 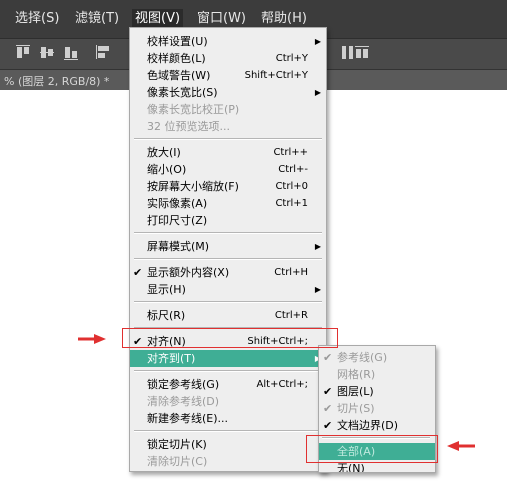 What do you see at coordinates (228, 384) in the screenshot?
I see `menu-item-lock-guides: 锁定参考线(G) Alt+Ctrl+;` at bounding box center [228, 384].